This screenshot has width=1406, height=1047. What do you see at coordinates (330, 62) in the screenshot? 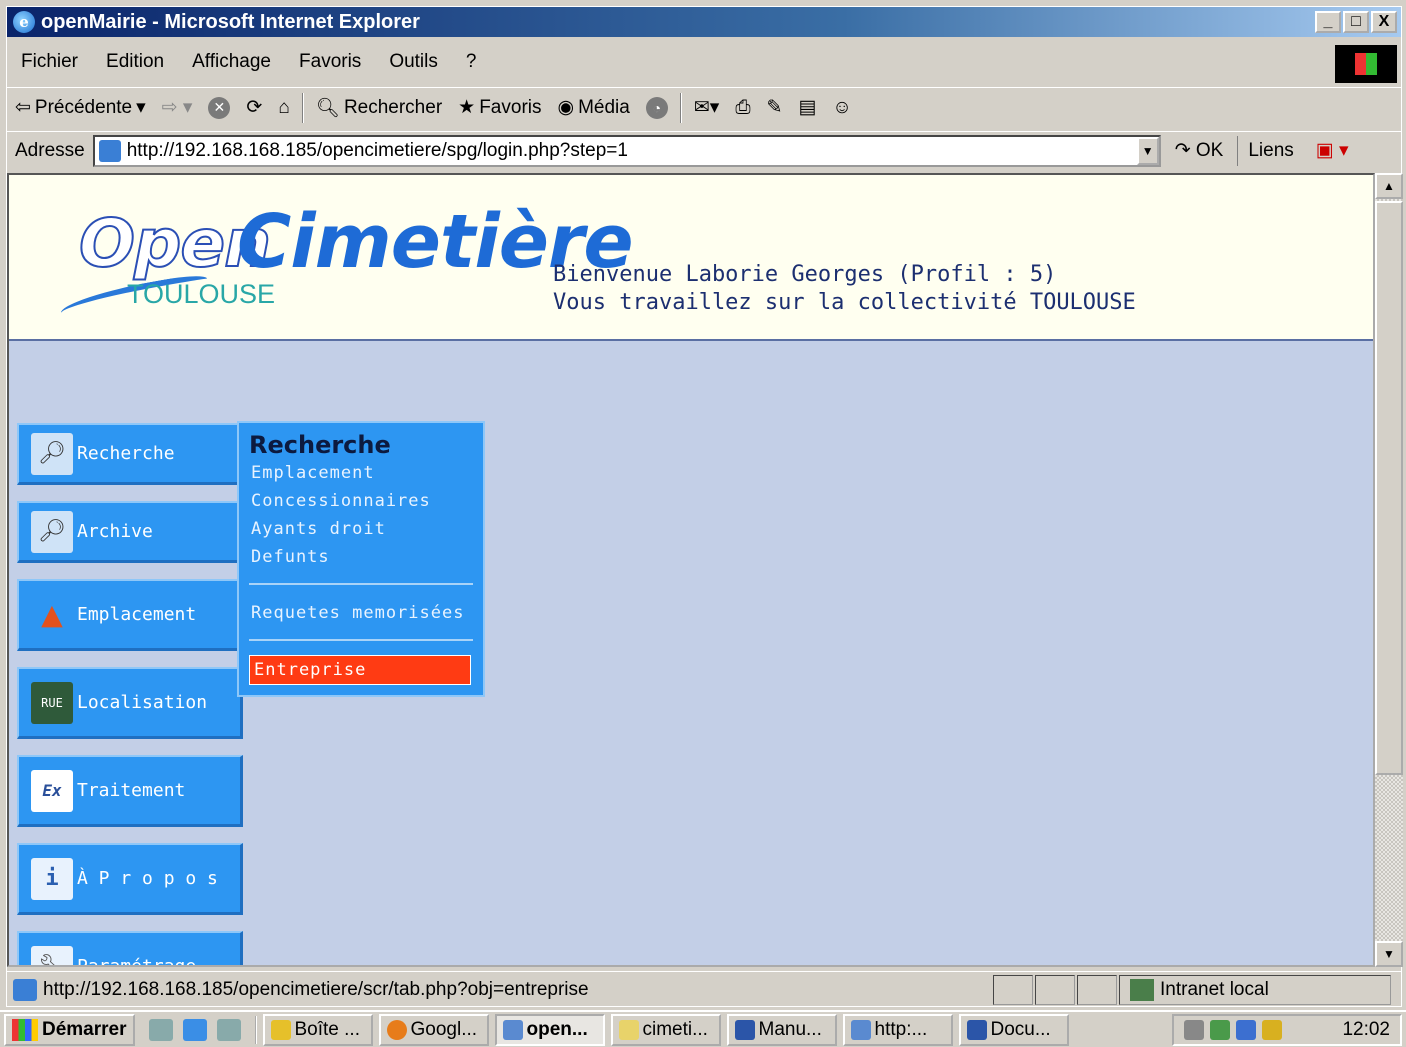
I see `menu-favoris: Favoris` at bounding box center [330, 62].